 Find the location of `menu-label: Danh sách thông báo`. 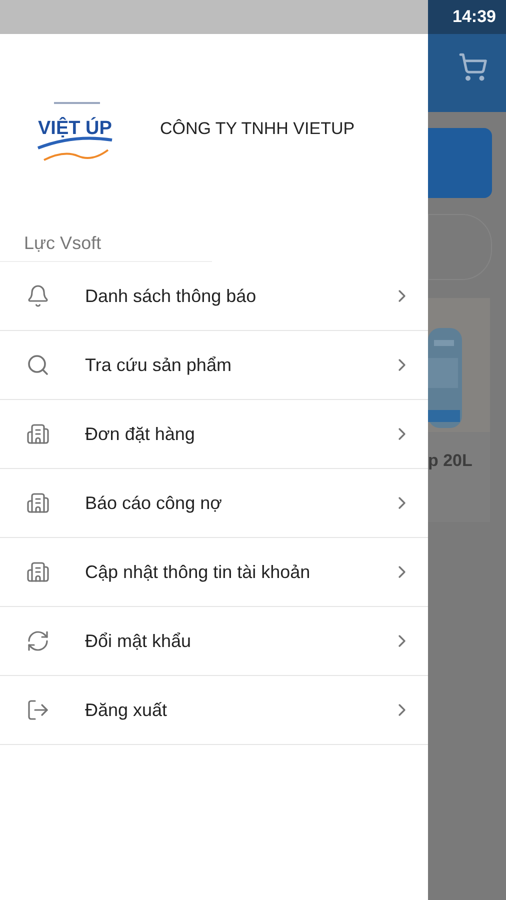

menu-label: Danh sách thông báo is located at coordinates (171, 296).